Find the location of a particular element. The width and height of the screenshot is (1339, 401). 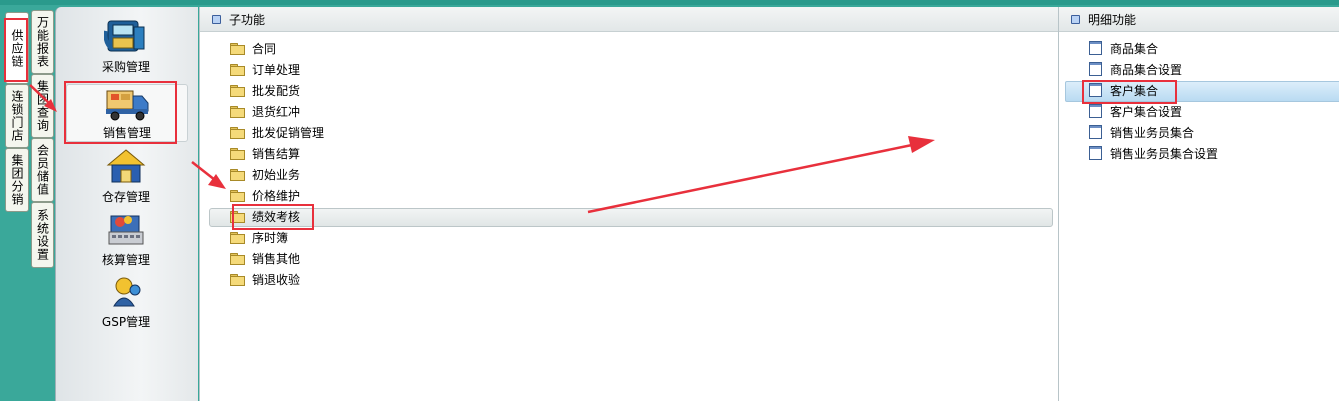

detail-label: 客户集合设置 is located at coordinates (1146, 111).